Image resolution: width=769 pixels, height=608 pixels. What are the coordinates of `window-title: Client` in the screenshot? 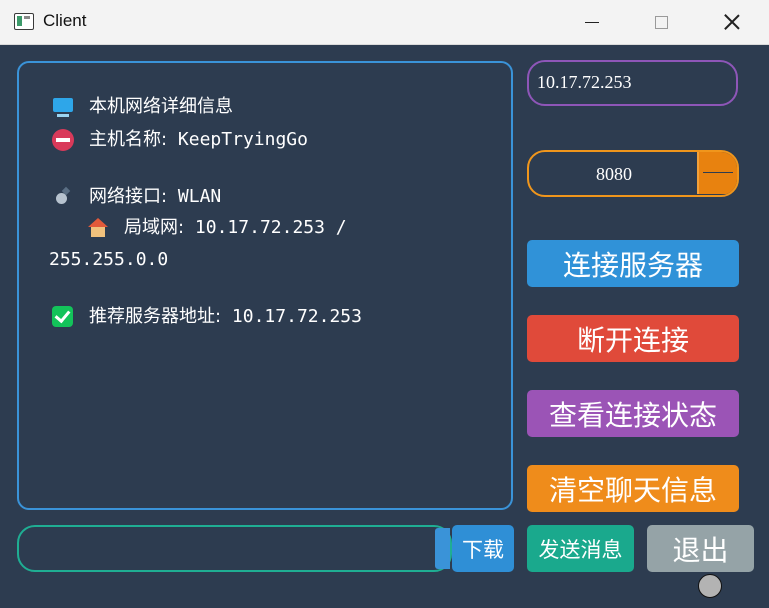 It's located at (65, 20).